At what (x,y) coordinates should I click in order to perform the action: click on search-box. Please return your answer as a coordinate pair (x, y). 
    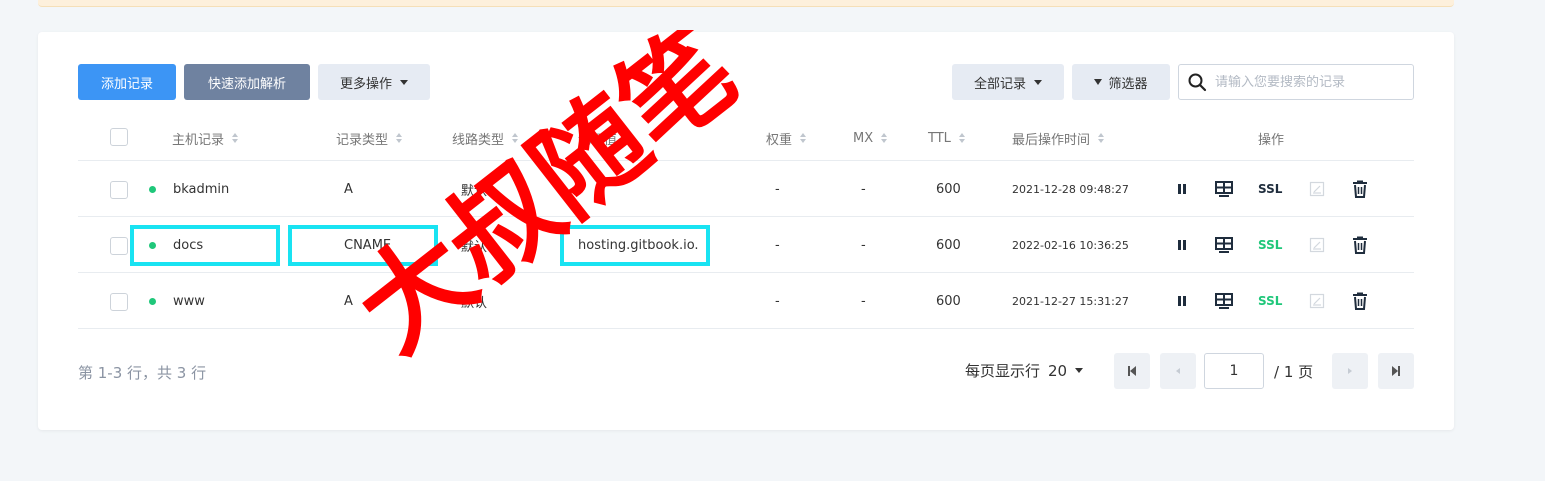
    Looking at the image, I should click on (1296, 82).